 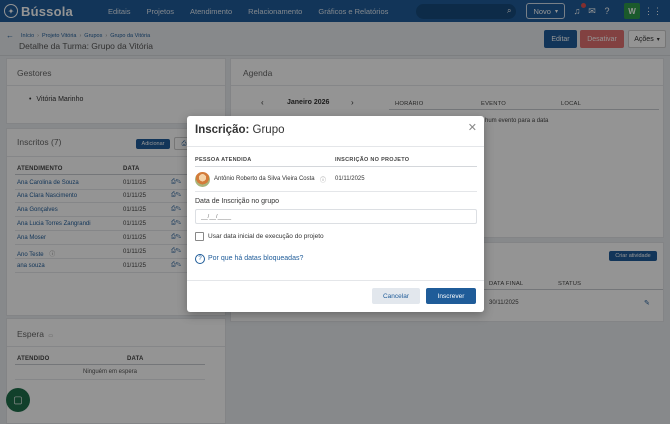 I want to click on modal-title-bold: Inscrição:, so click(x=222, y=130).